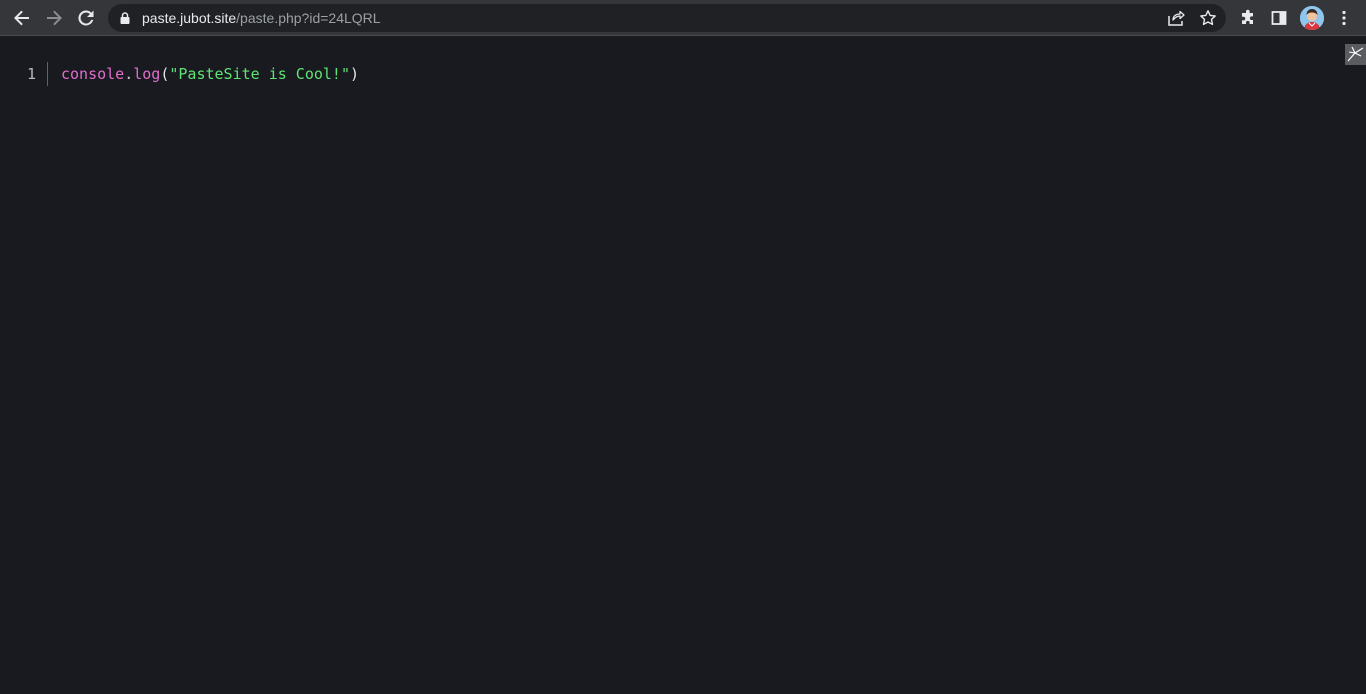  I want to click on line-number: 1, so click(31, 74).